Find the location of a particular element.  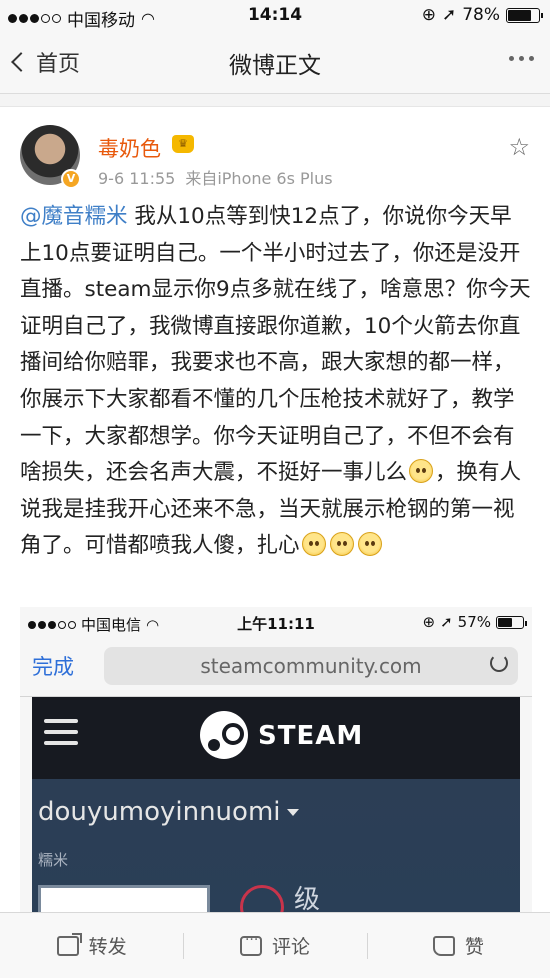

battery-percent: 78% is located at coordinates (481, 15).